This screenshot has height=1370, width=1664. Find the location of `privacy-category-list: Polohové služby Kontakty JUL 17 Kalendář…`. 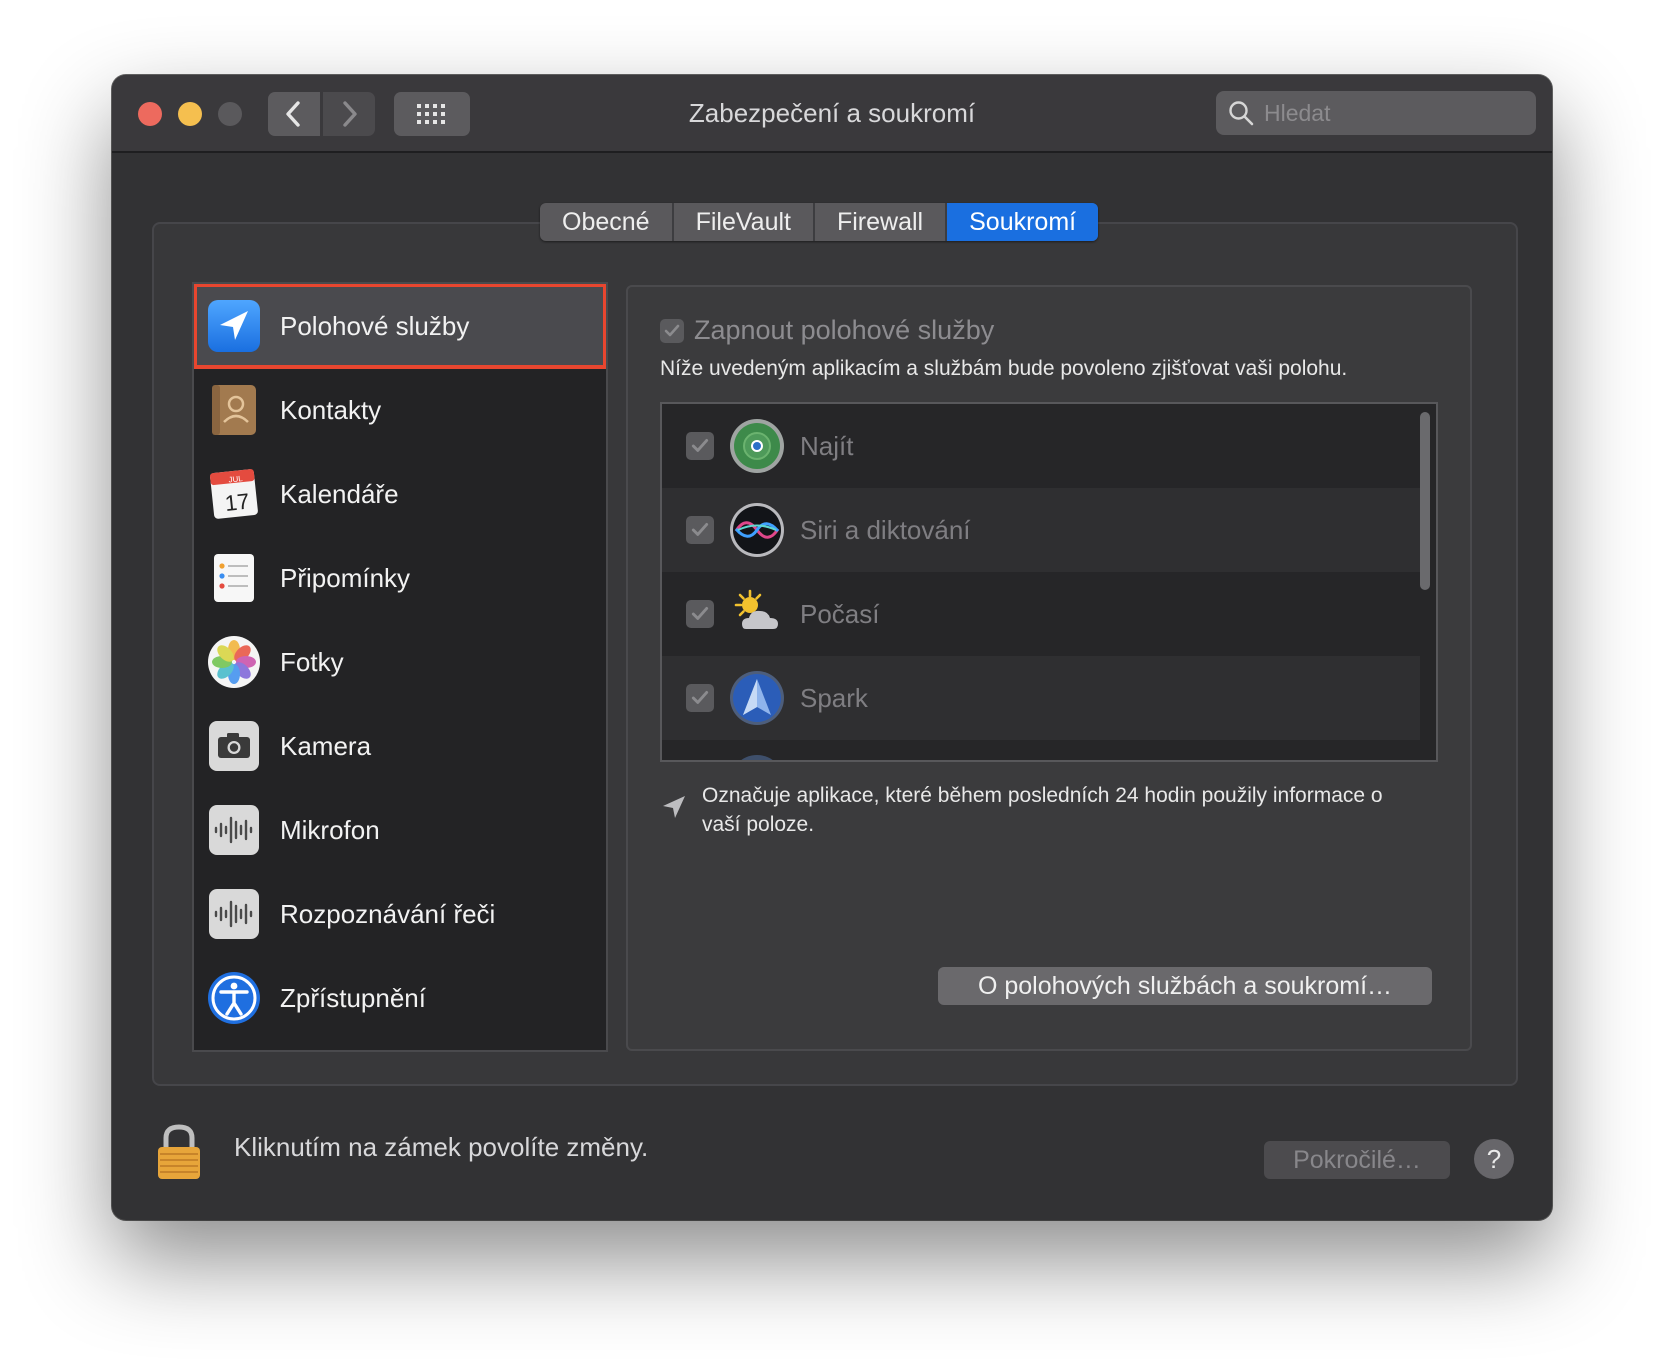

privacy-category-list: Polohové služby Kontakty JUL 17 Kalendář… is located at coordinates (400, 667).